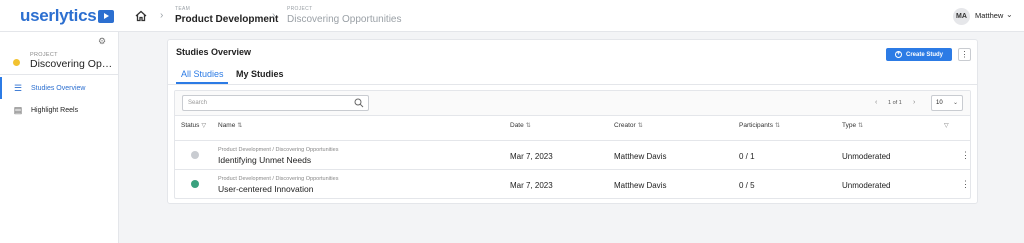 This screenshot has height=243, width=1024. I want to click on sidebar-item-label: Highlight Reels, so click(55, 110).